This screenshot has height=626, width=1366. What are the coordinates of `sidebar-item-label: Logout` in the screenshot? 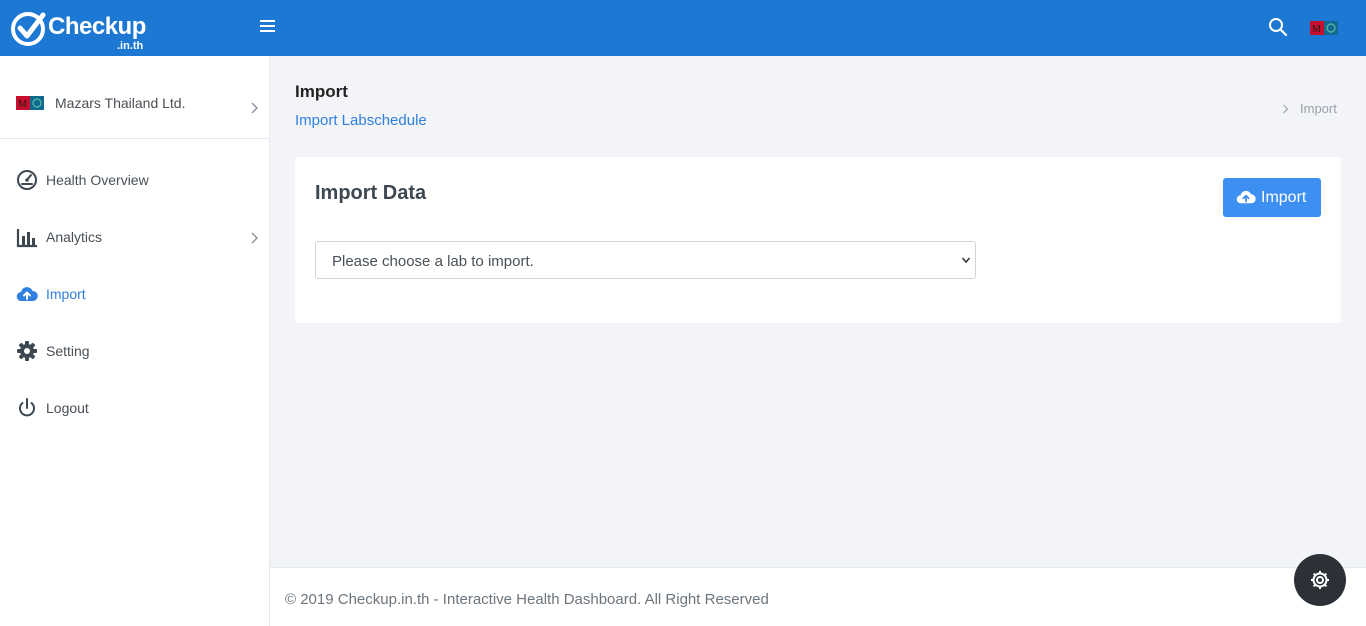 It's located at (67, 408).